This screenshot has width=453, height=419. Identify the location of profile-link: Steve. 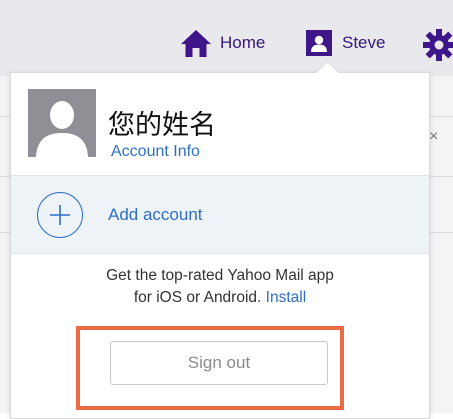
(345, 43).